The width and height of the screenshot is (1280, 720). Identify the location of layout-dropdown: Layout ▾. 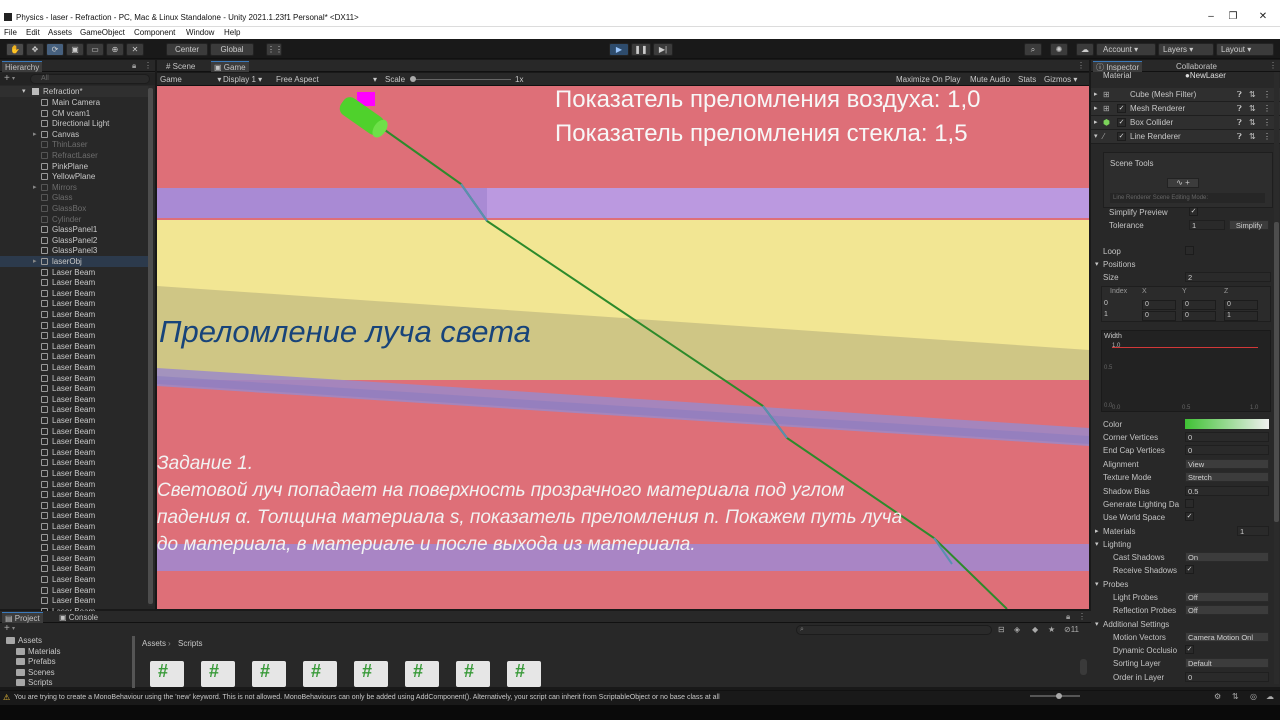
(1245, 49).